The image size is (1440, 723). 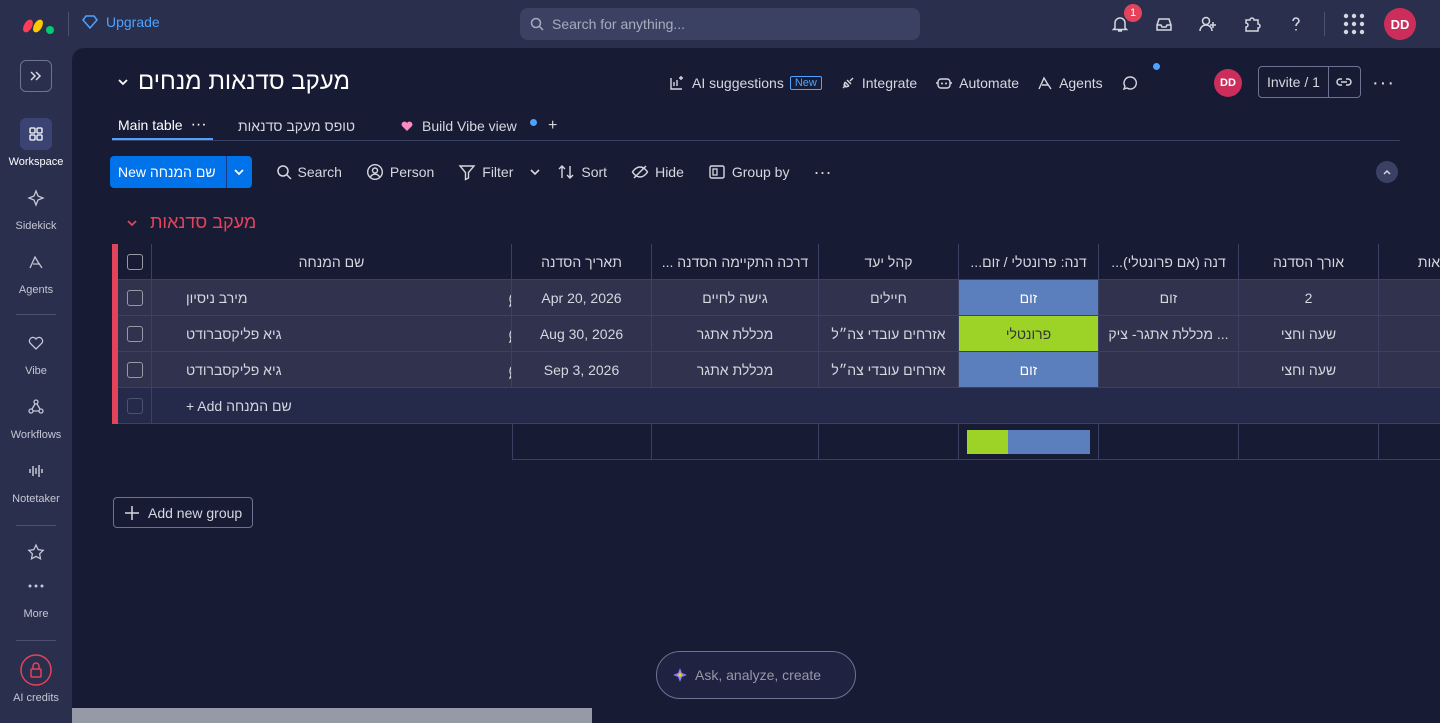 What do you see at coordinates (309, 172) in the screenshot?
I see `search-button: Search` at bounding box center [309, 172].